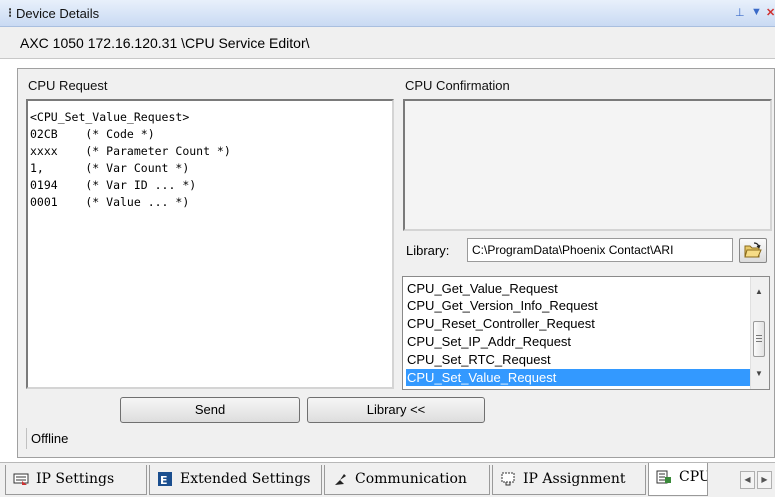  Describe the element at coordinates (92, 134) in the screenshot. I see `request-line: 02CB (* Code *)` at that location.